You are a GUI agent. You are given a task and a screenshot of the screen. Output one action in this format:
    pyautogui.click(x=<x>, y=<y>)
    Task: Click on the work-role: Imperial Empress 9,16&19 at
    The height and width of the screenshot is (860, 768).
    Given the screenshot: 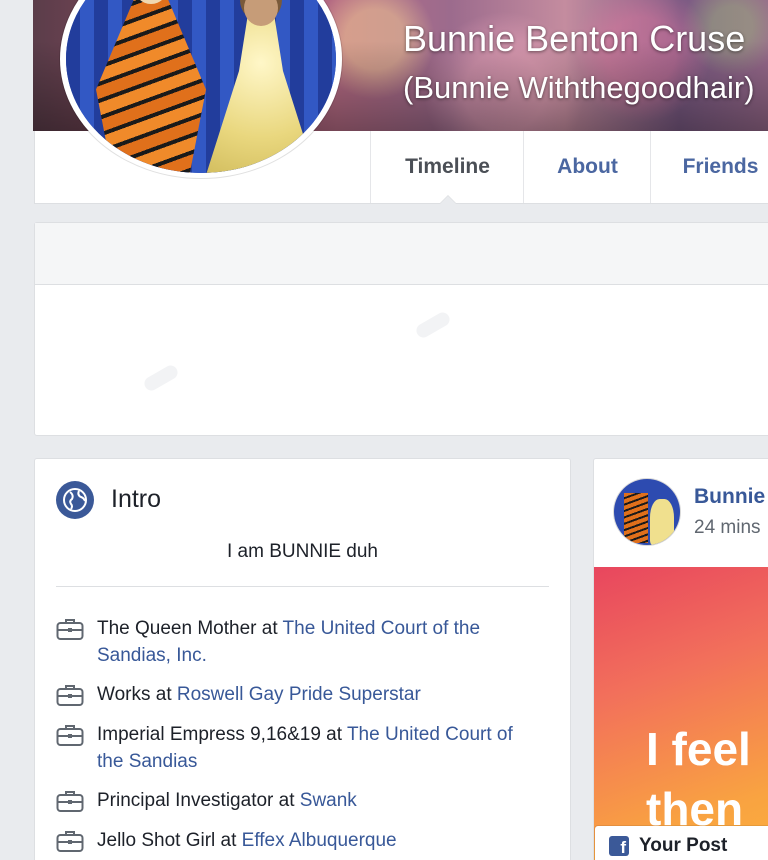 What is the action you would take?
    pyautogui.click(x=222, y=734)
    